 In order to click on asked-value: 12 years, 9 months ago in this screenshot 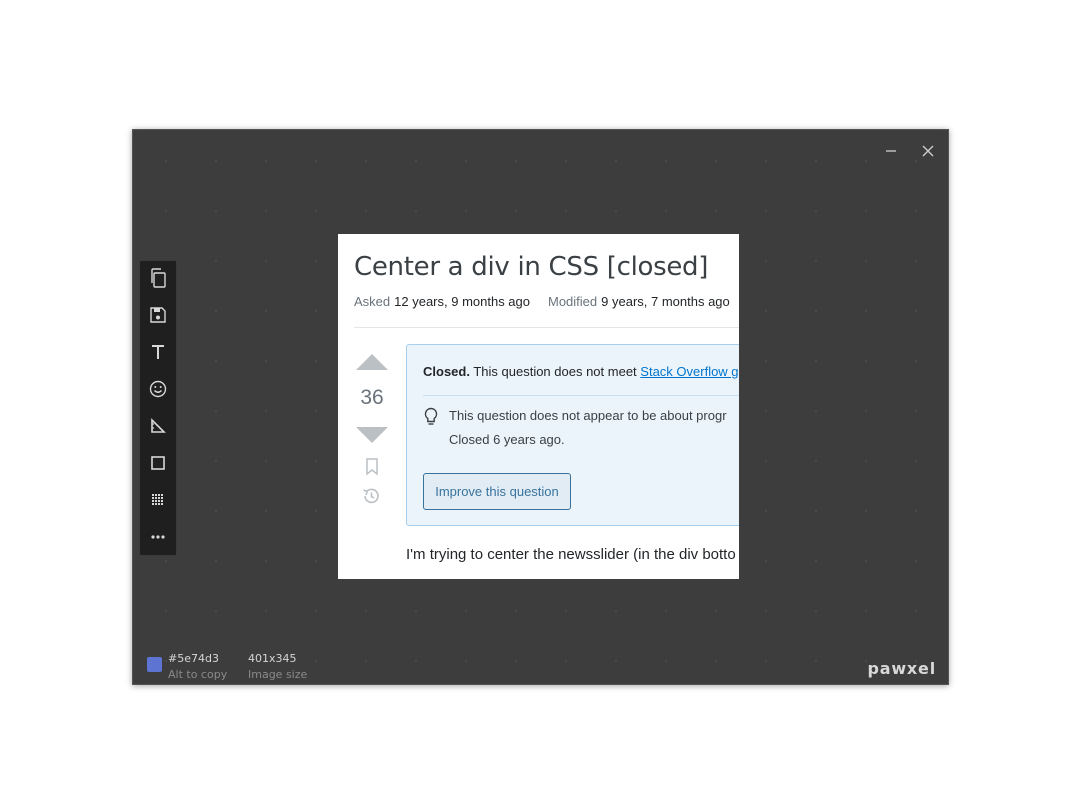, I will do `click(462, 301)`.